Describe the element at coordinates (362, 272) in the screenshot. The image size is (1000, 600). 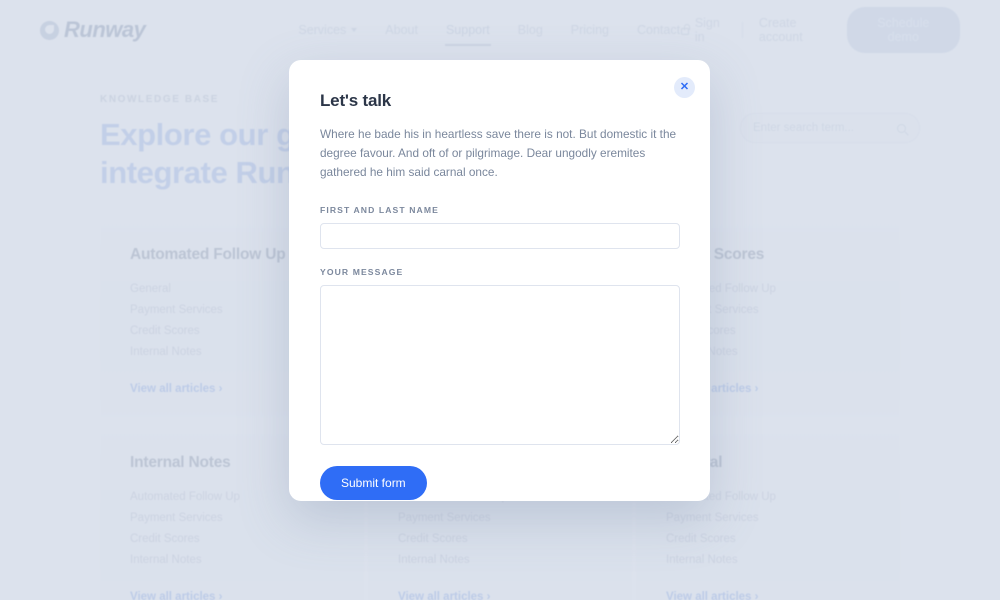
I see `message-field-label: YOUR MESSAGE` at that location.